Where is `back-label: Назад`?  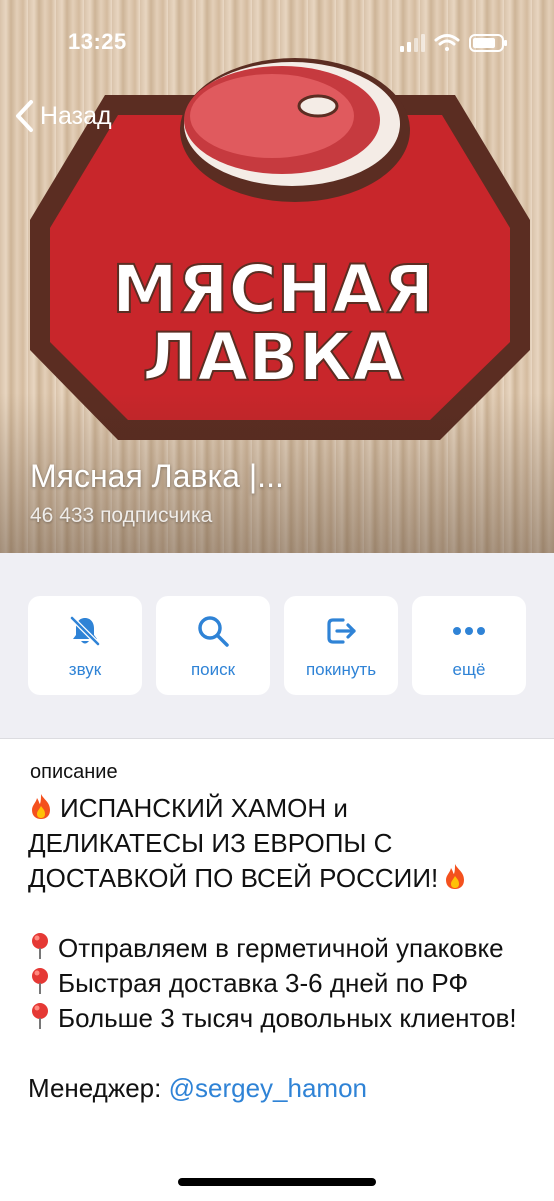
back-label: Назад is located at coordinates (76, 115).